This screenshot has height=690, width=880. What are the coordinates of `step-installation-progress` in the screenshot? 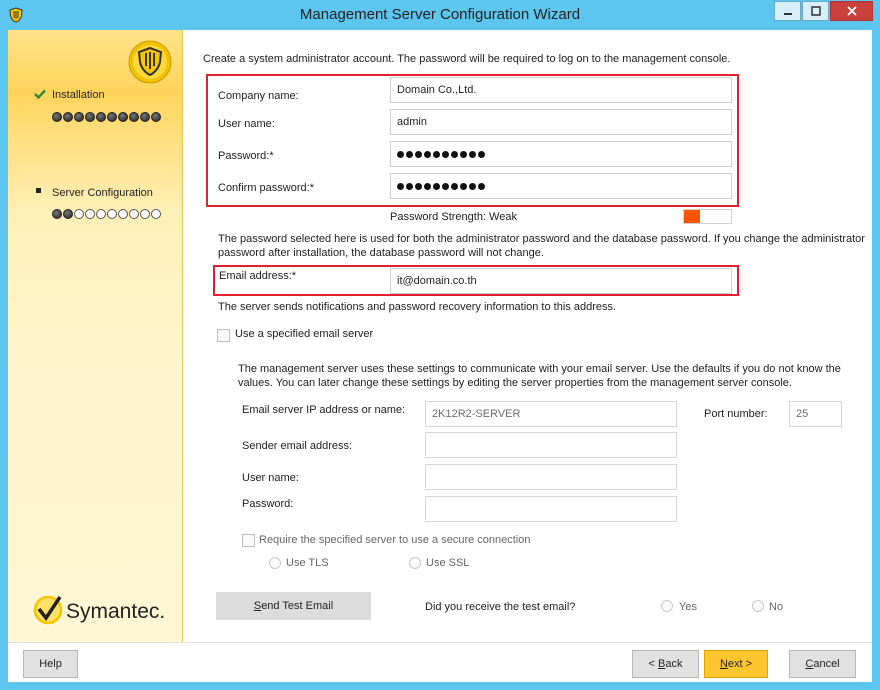 It's located at (106, 117).